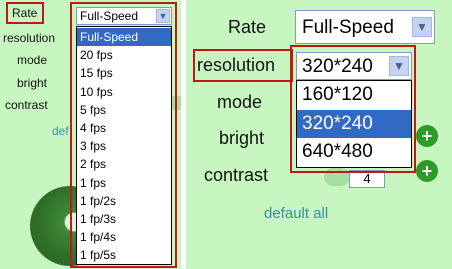 Image resolution: width=452 pixels, height=269 pixels. What do you see at coordinates (353, 109) in the screenshot?
I see `resolution-dropdown-highlight-box` at bounding box center [353, 109].